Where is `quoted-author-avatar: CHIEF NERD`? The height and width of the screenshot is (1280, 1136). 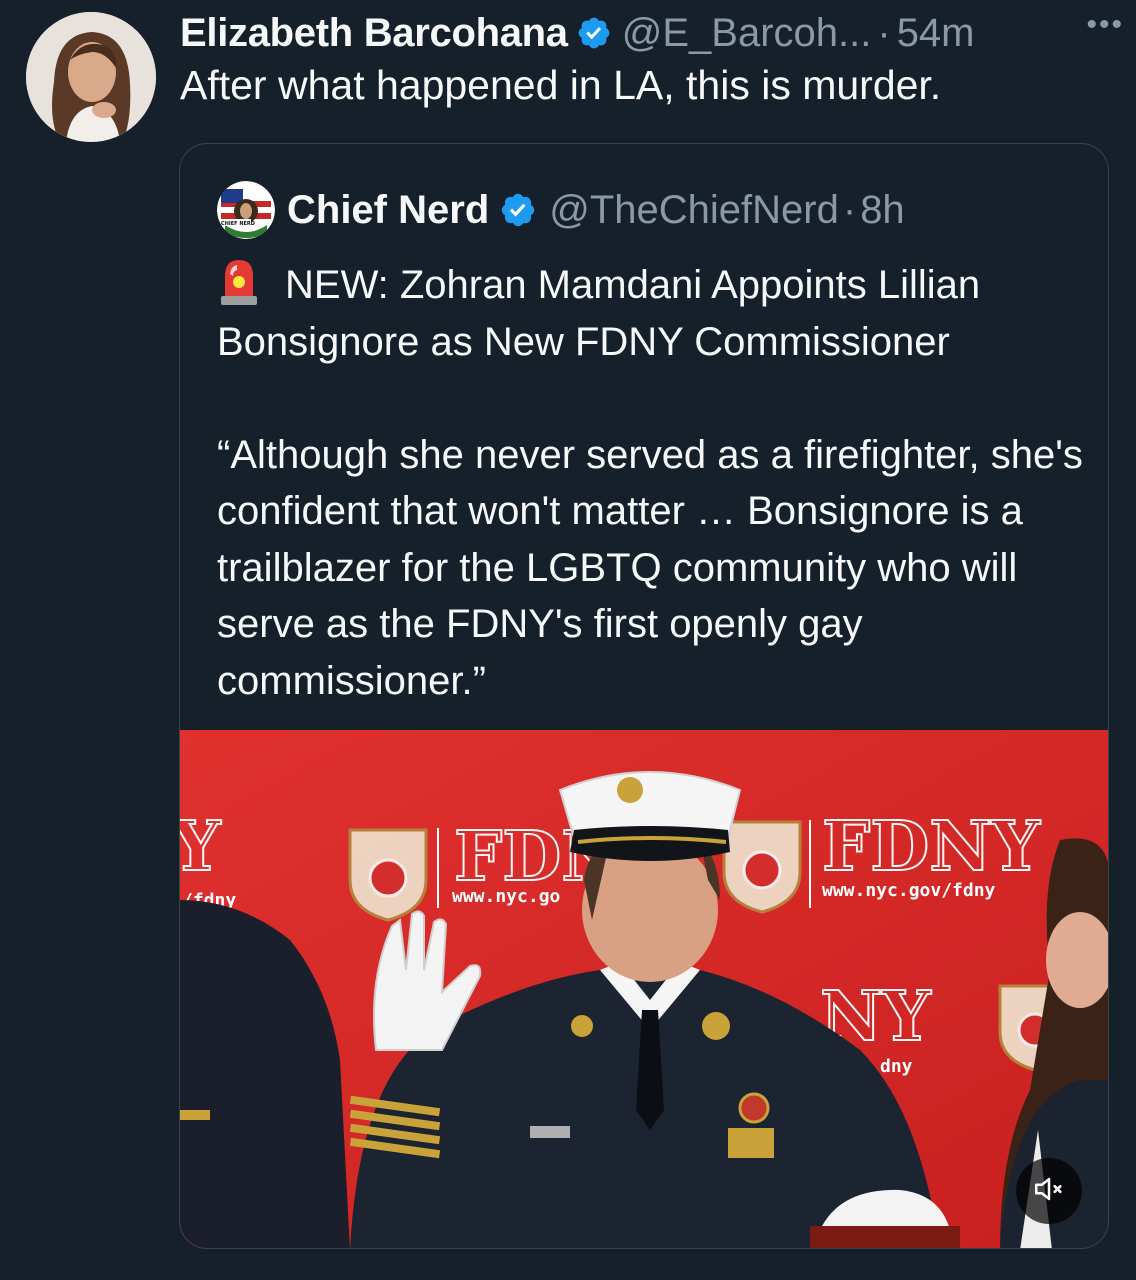
quoted-author-avatar: CHIEF NERD is located at coordinates (246, 210).